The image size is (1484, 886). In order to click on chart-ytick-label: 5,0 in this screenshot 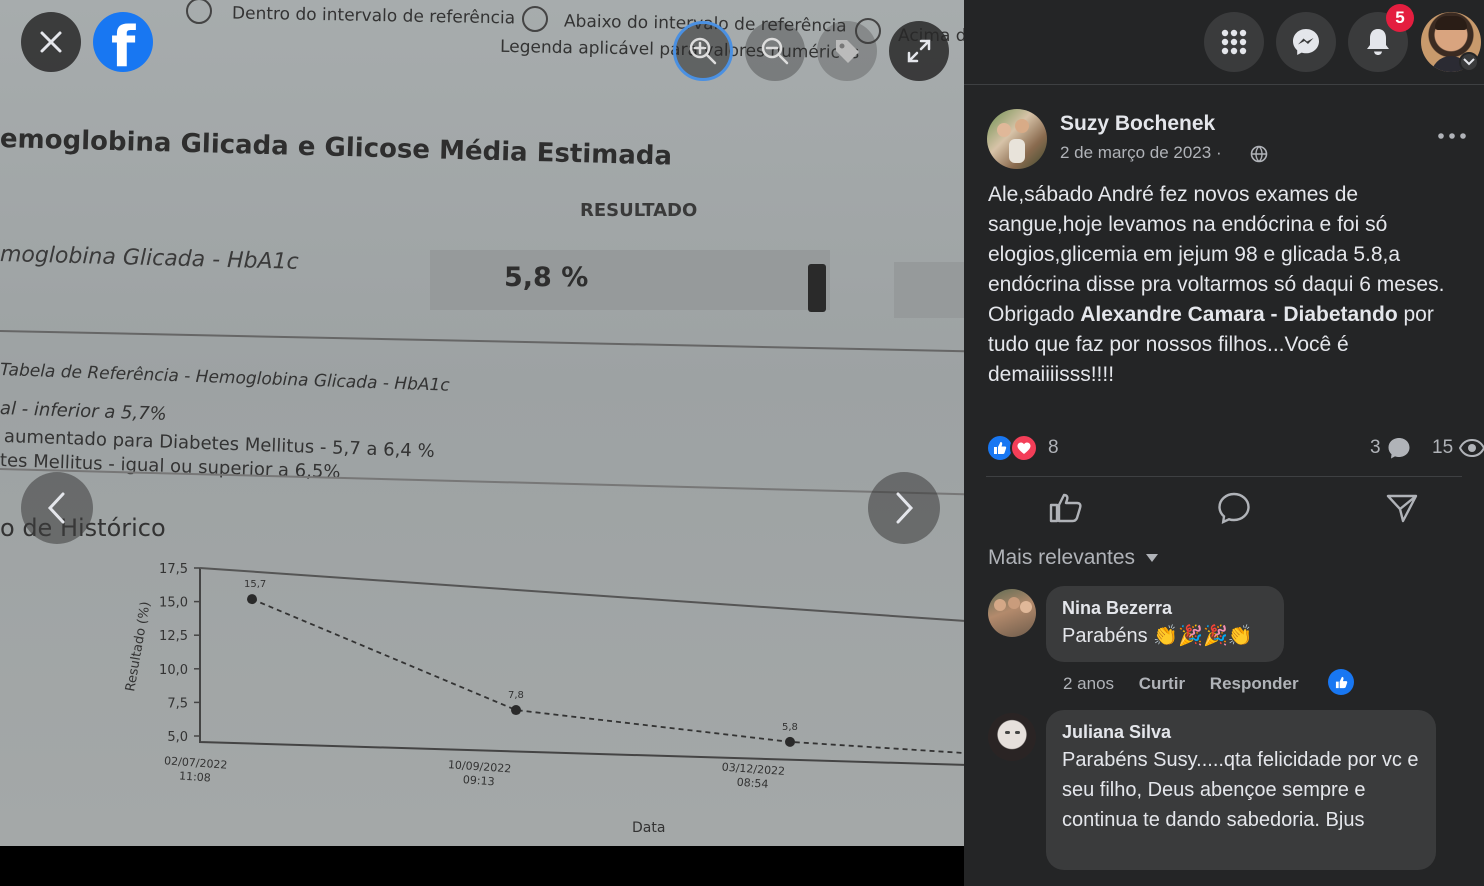, I will do `click(177, 737)`.